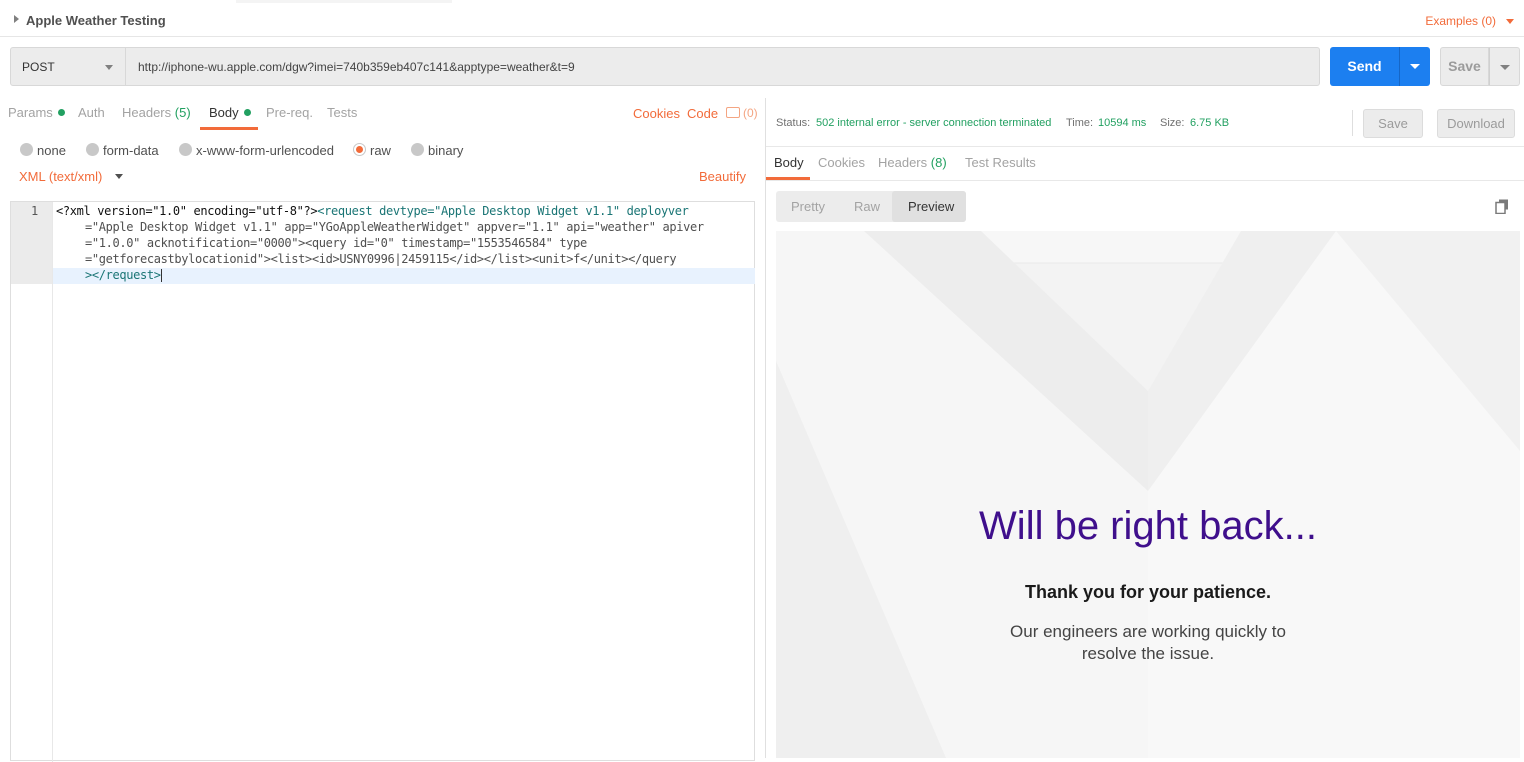 This screenshot has height=762, width=1524. I want to click on xml-declaration: <?xml version="1.0" encoding="utf-8"?>, so click(187, 211).